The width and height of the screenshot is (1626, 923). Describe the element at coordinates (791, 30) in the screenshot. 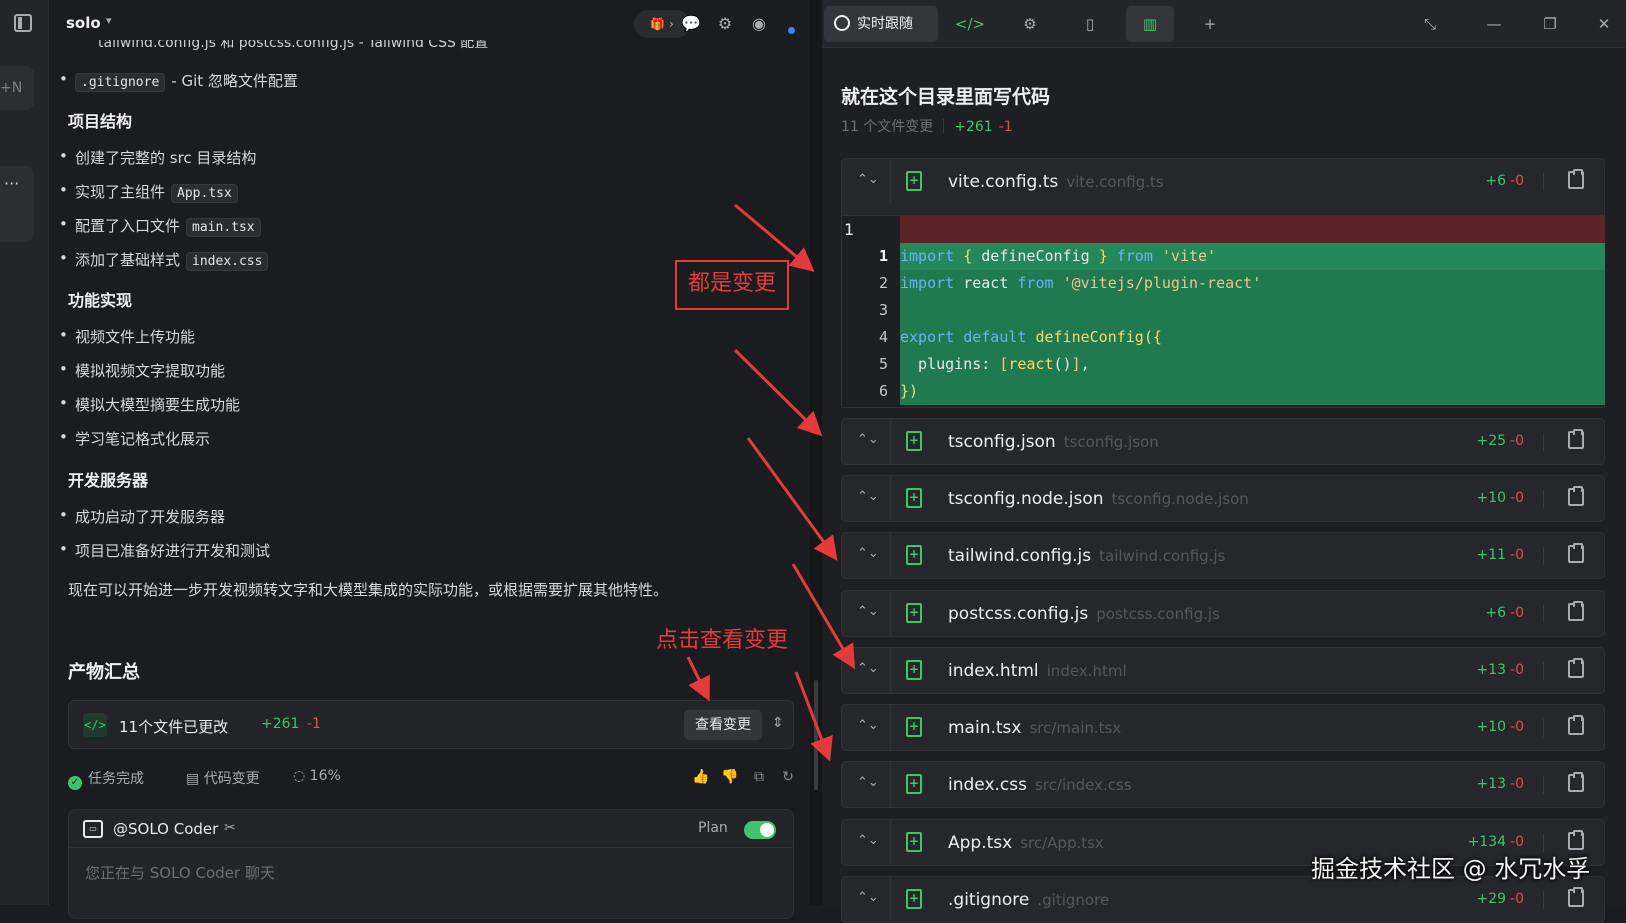

I see `notification-dot` at that location.